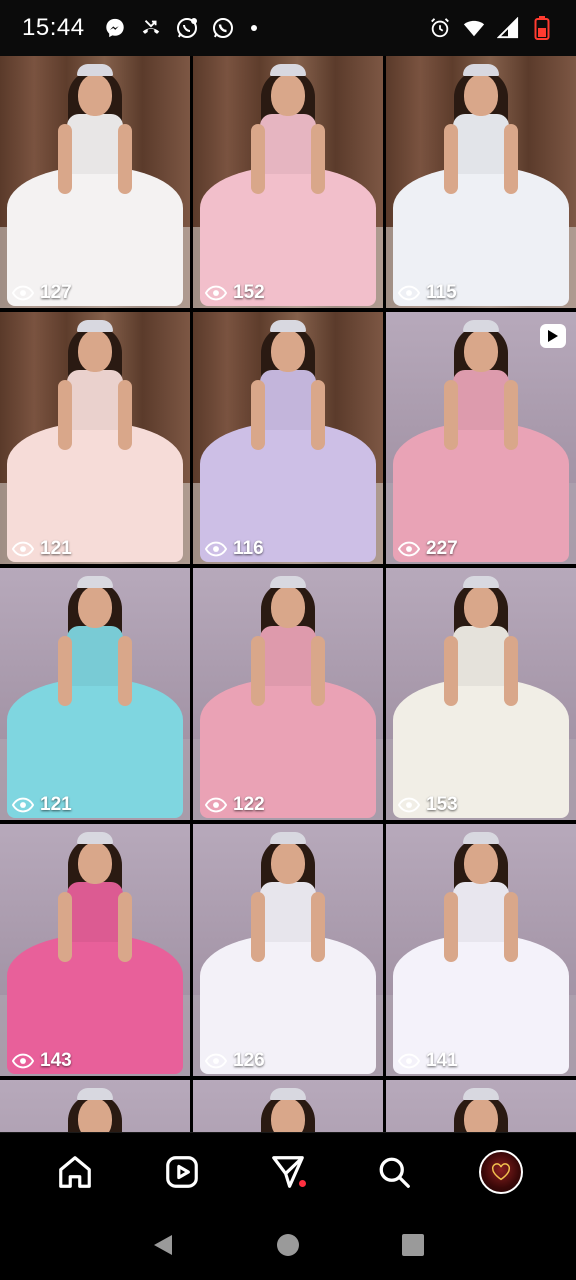 This screenshot has height=1280, width=576. I want to click on view-count: 141, so click(428, 1061).